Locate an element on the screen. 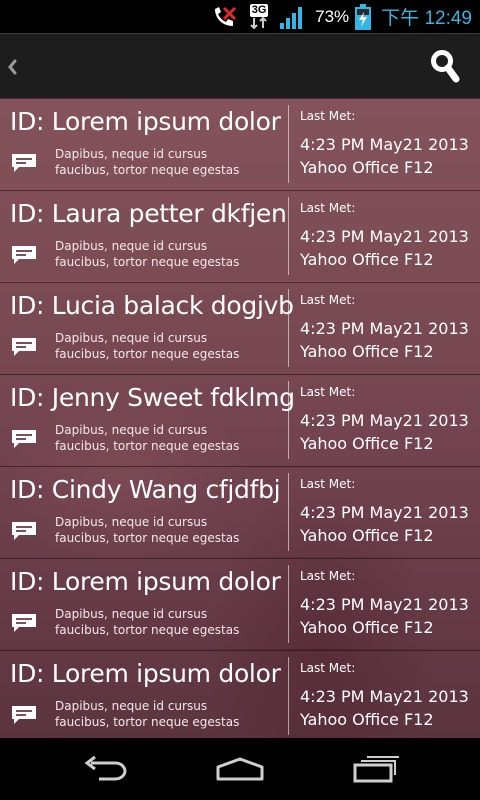 The image size is (480, 800). status-time: 下午 12:49 is located at coordinates (426, 18).